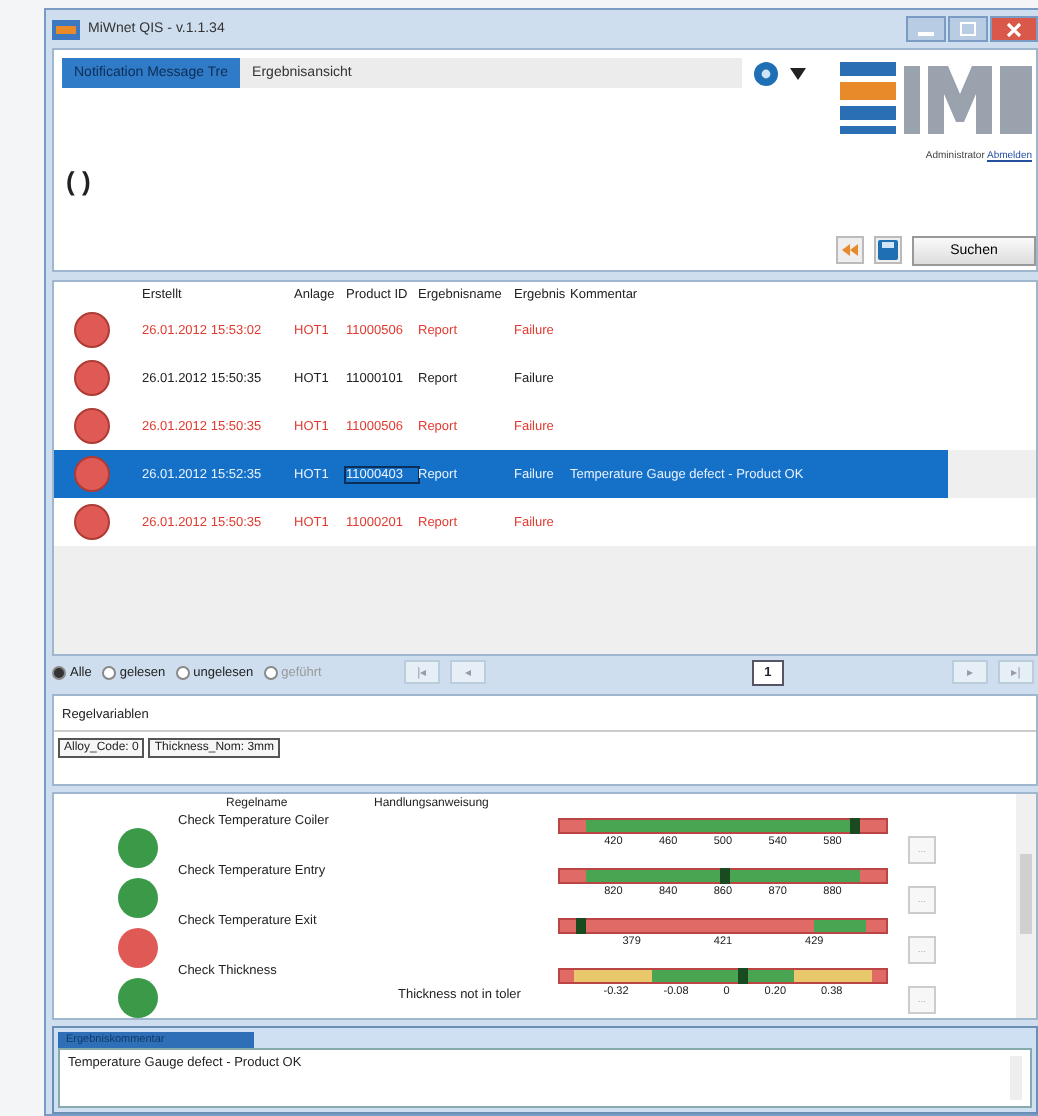  I want to click on app-icon, so click(66, 29).